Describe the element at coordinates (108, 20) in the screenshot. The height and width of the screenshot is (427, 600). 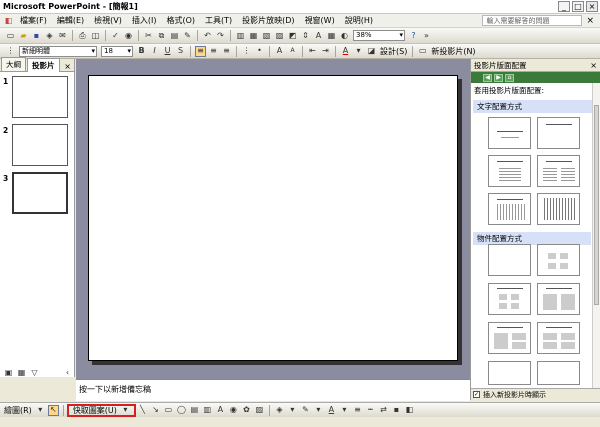
I see `menu-view: 檢視(V)` at that location.